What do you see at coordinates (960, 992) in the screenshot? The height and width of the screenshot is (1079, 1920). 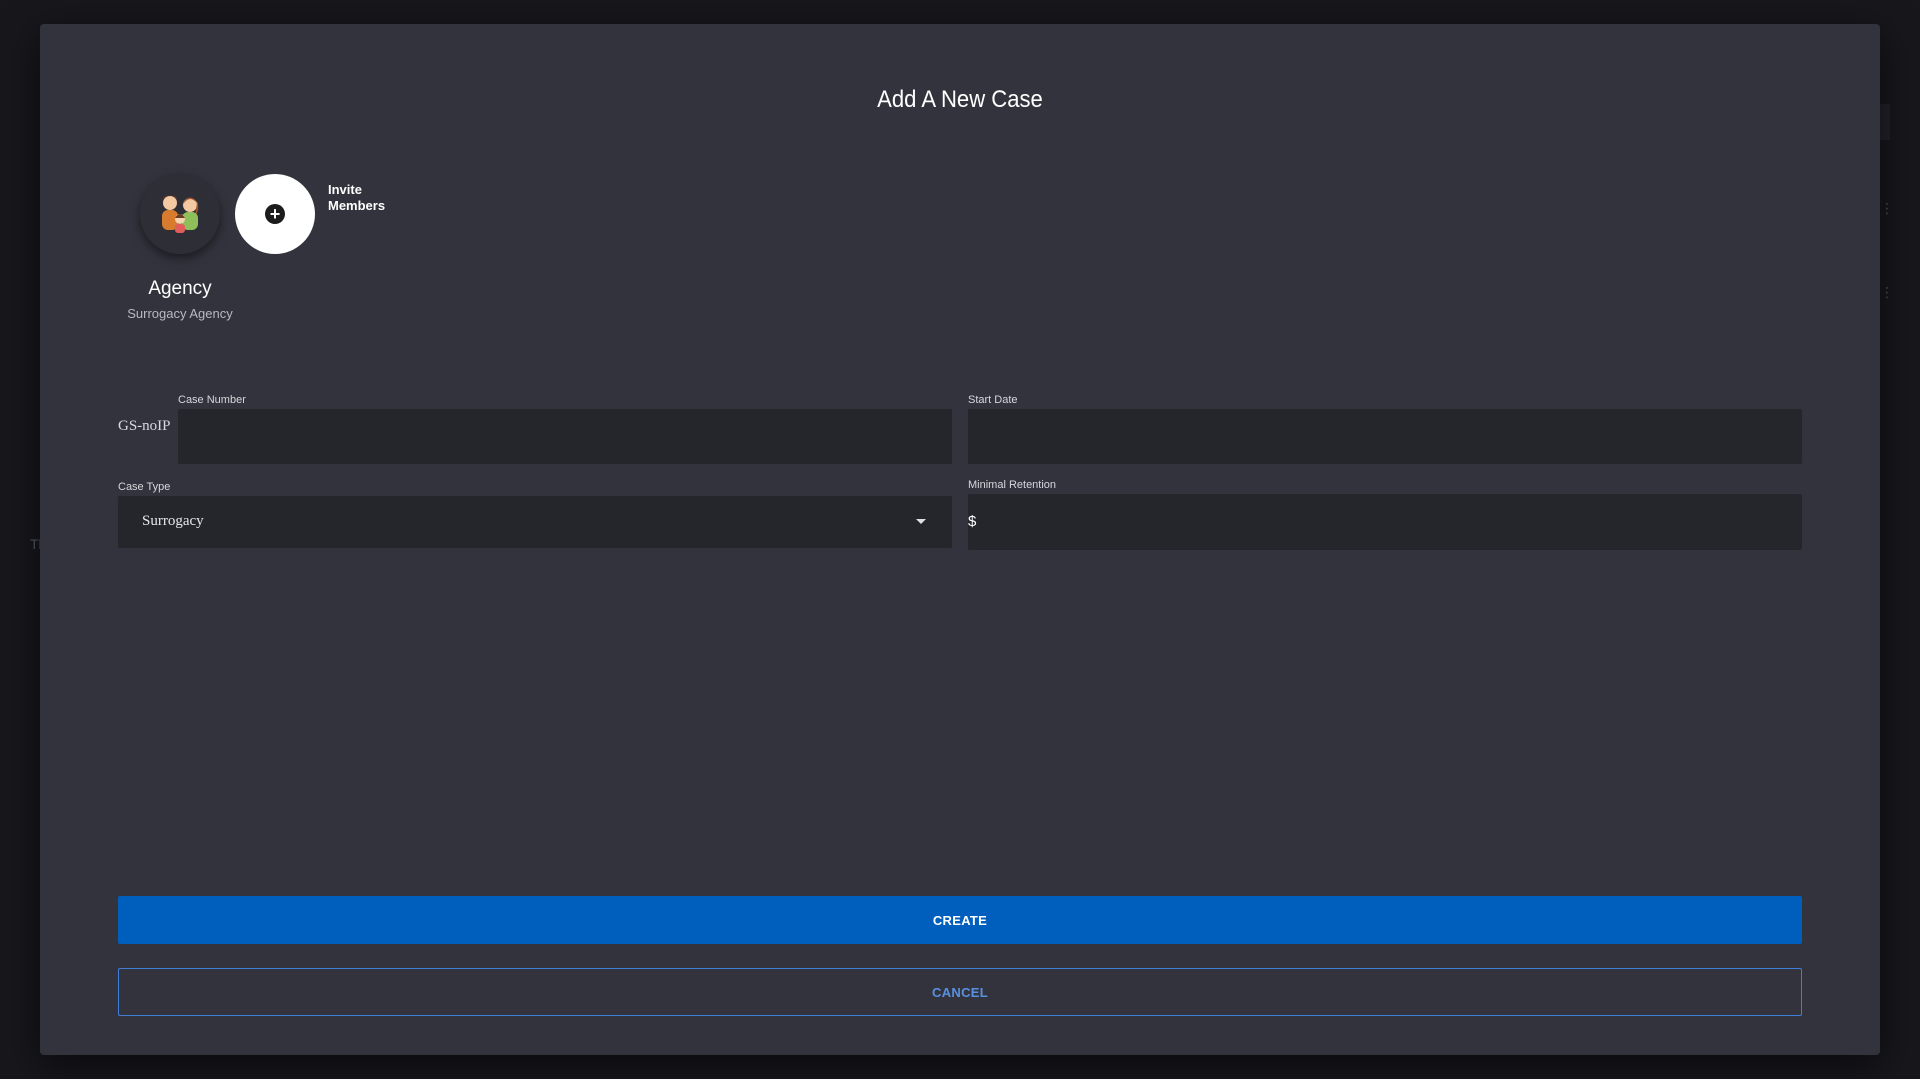 I see `cancel-button: CANCEL` at bounding box center [960, 992].